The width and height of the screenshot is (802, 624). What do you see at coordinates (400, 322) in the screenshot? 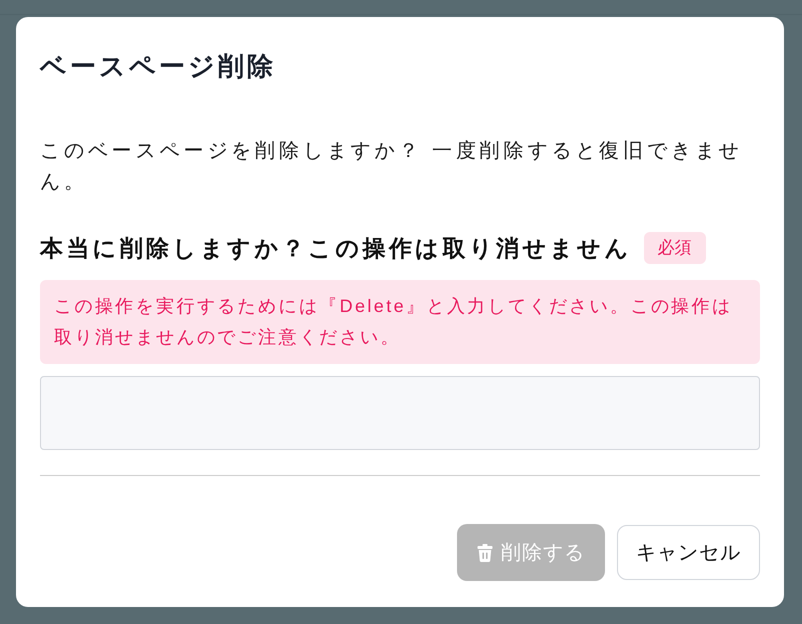
I see `warning-message: この操作を実行するためには『Delete』と入力してください。この操作は取り消せませんのでご注意ください。` at bounding box center [400, 322].